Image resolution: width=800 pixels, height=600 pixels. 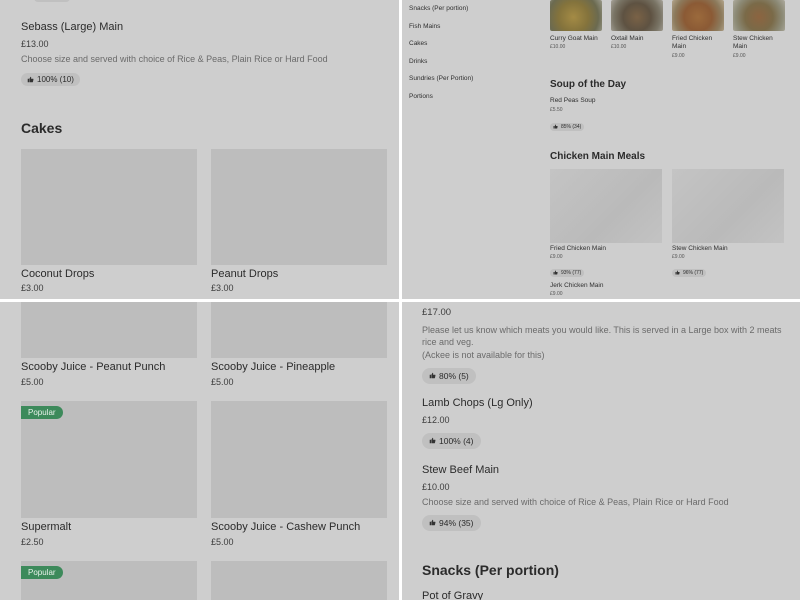 What do you see at coordinates (461, 470) in the screenshot?
I see `item-name: Stew Beef Main` at bounding box center [461, 470].